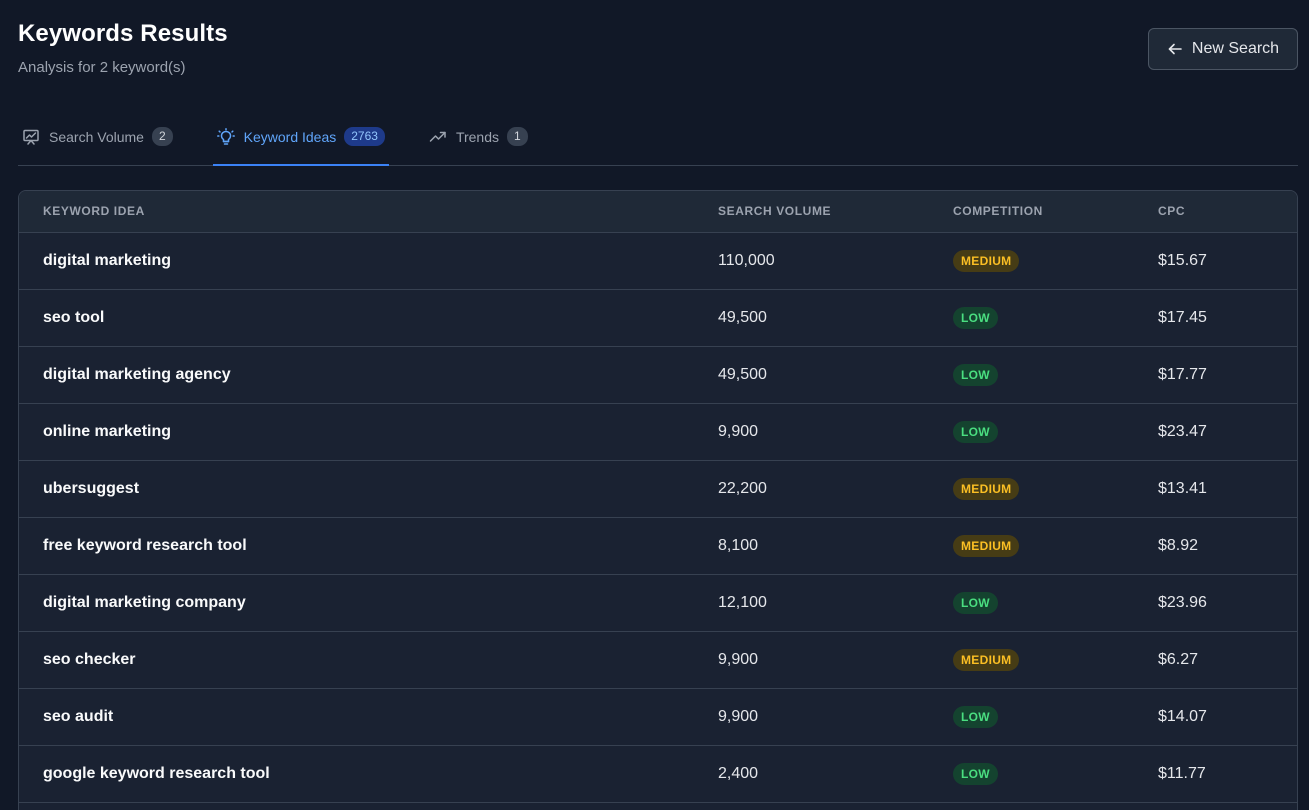 The image size is (1309, 810). I want to click on cpc-cell: $17.77, so click(1215, 375).